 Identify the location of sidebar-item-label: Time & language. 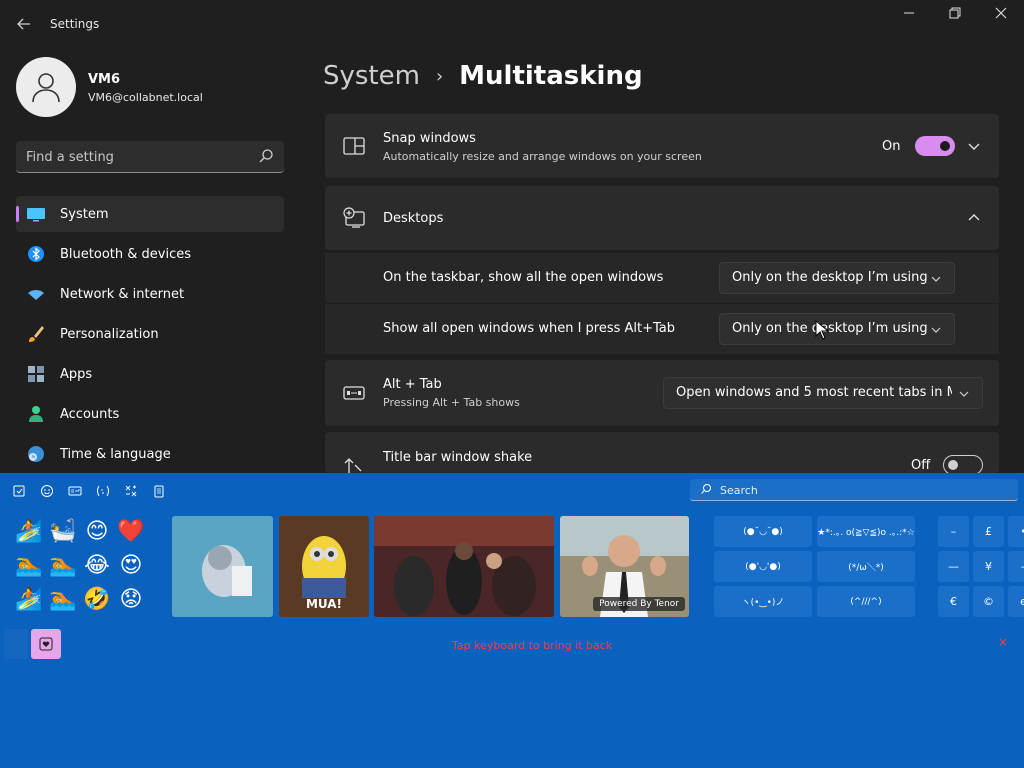
(115, 454).